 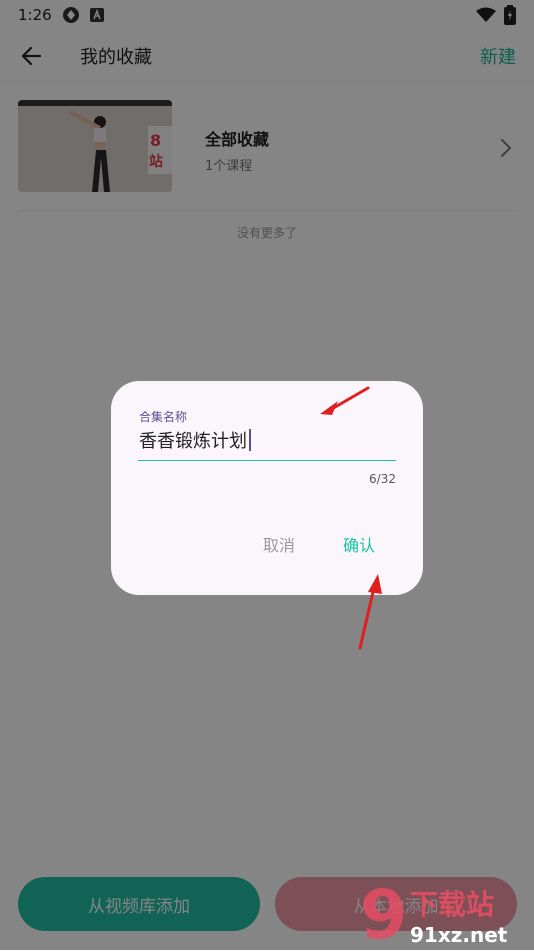 What do you see at coordinates (250, 440) in the screenshot?
I see `text-cursor` at bounding box center [250, 440].